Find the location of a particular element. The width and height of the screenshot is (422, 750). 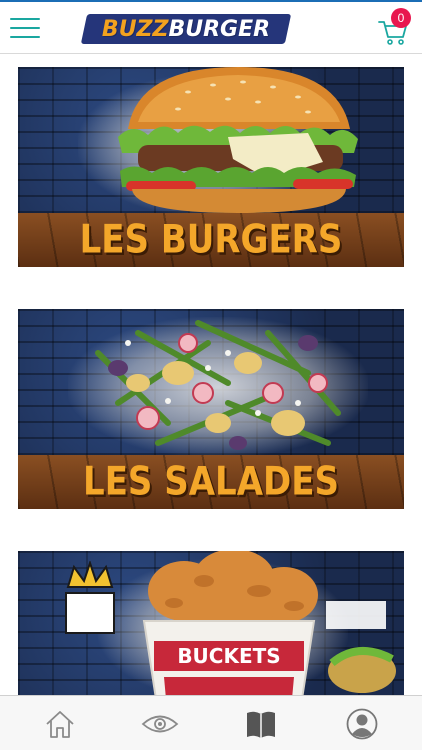

tab-menu is located at coordinates (261, 723).